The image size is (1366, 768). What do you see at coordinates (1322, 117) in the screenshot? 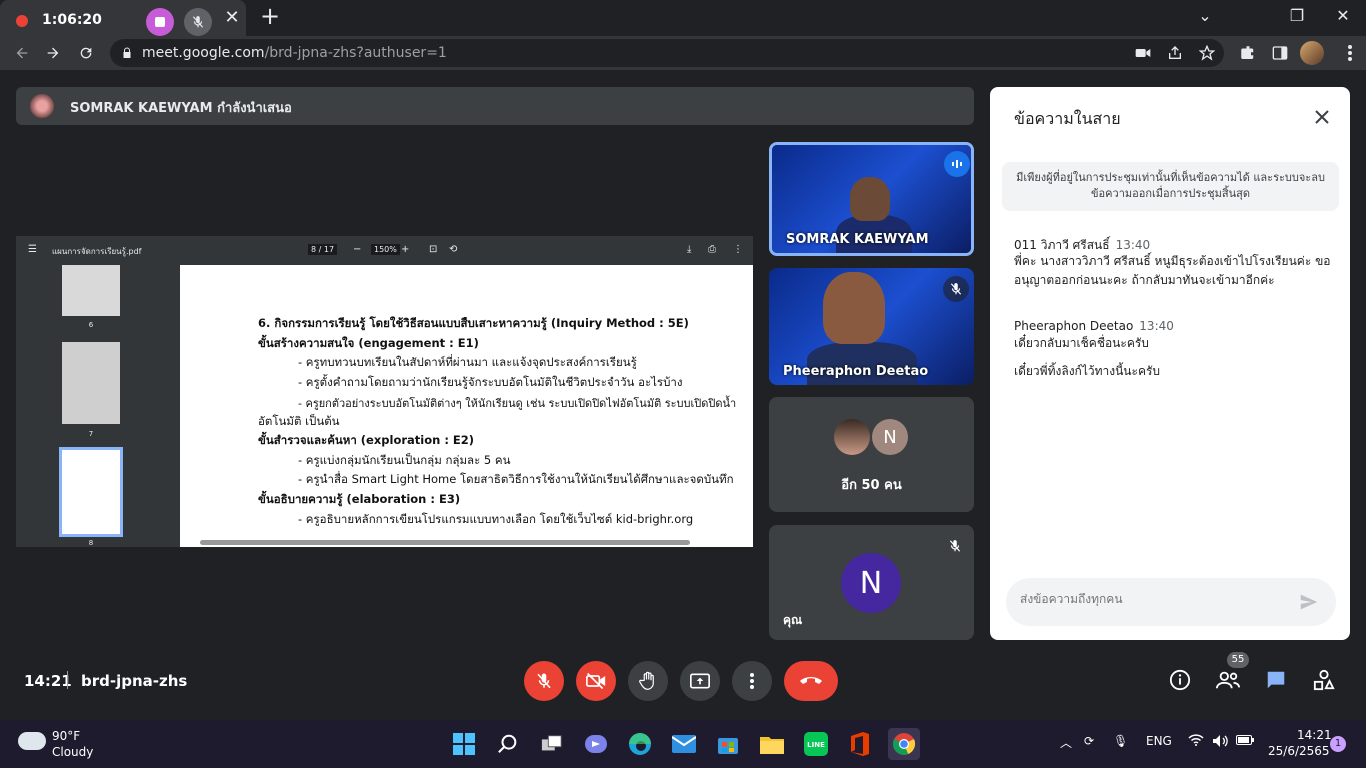
I see `close-chat-button` at bounding box center [1322, 117].